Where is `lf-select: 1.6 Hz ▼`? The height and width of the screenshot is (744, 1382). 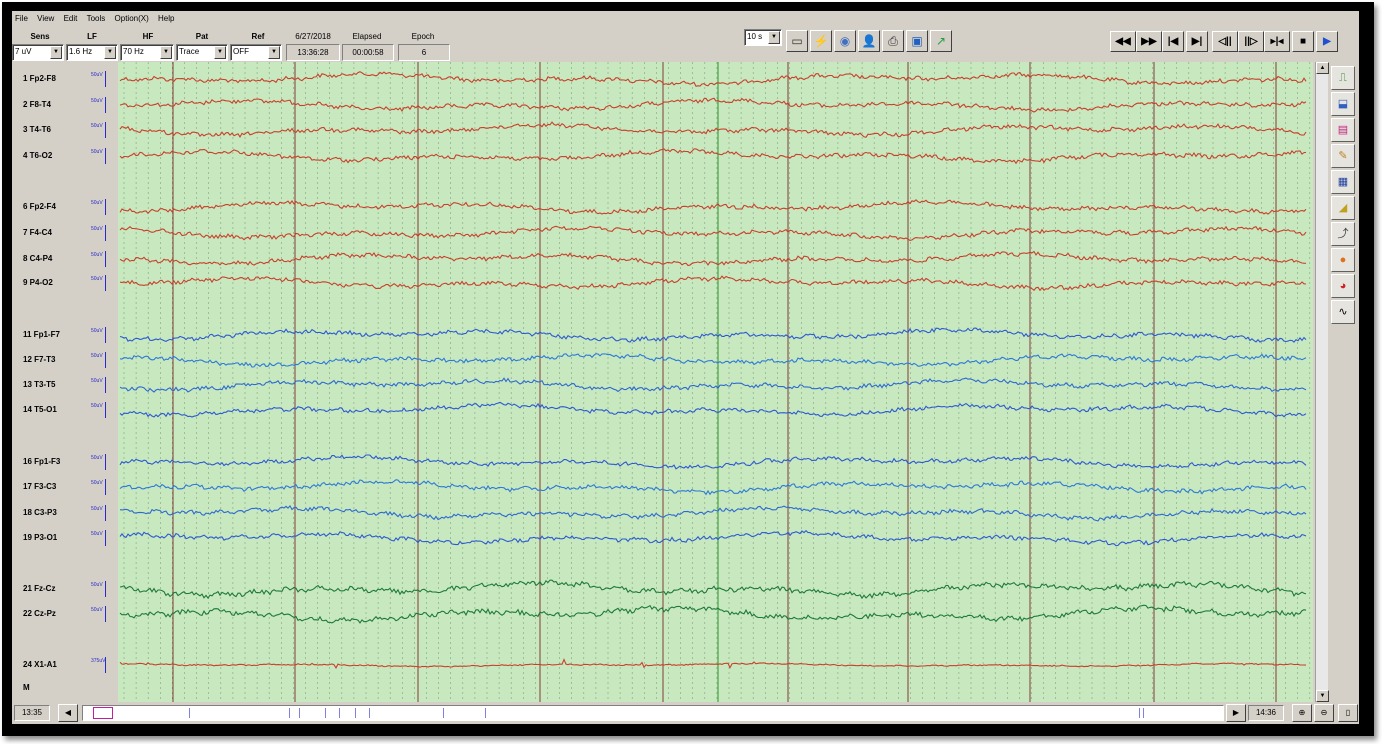 lf-select: 1.6 Hz ▼ is located at coordinates (92, 52).